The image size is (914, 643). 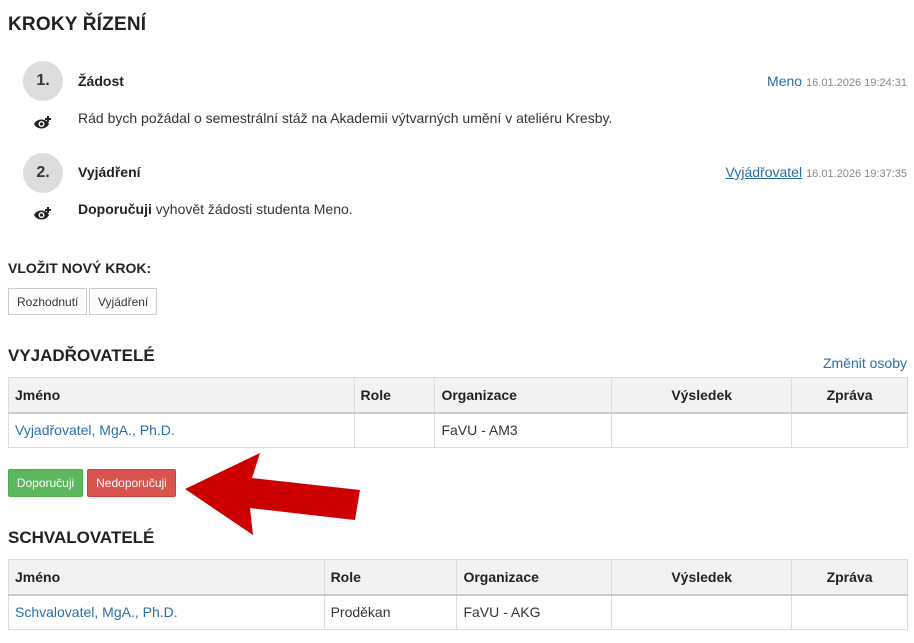 I want to click on step-author-link: Vyjádřovatel, so click(x=764, y=172).